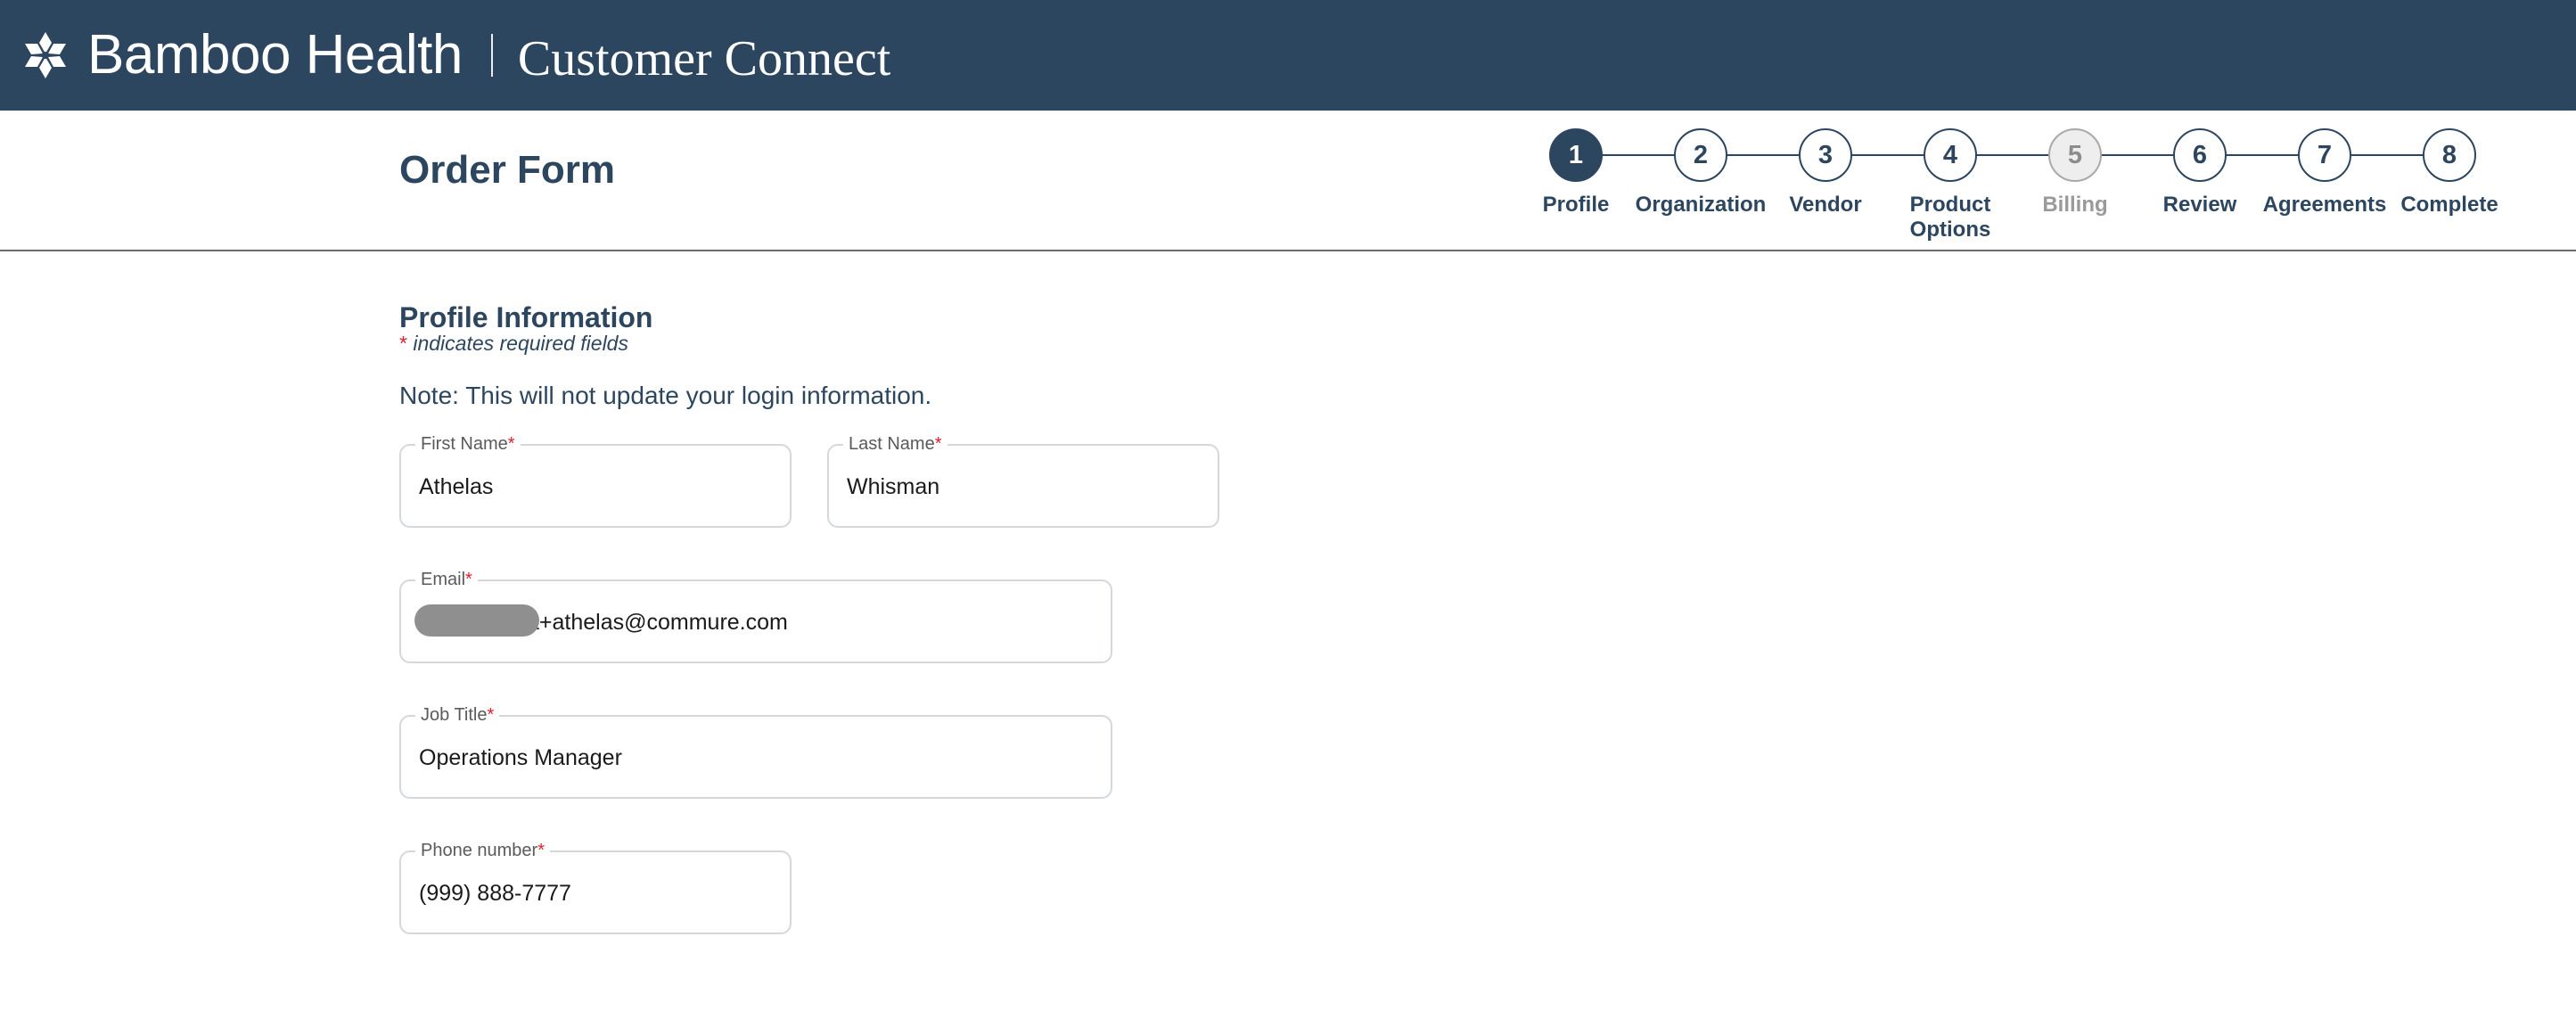  Describe the element at coordinates (2075, 155) in the screenshot. I see `step-number-badge: 5` at that location.